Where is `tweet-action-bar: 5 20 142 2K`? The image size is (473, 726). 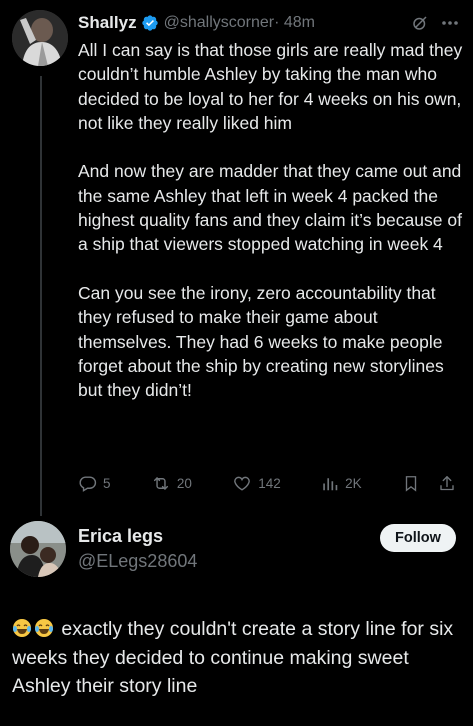 tweet-action-bar: 5 20 142 2K is located at coordinates (267, 483).